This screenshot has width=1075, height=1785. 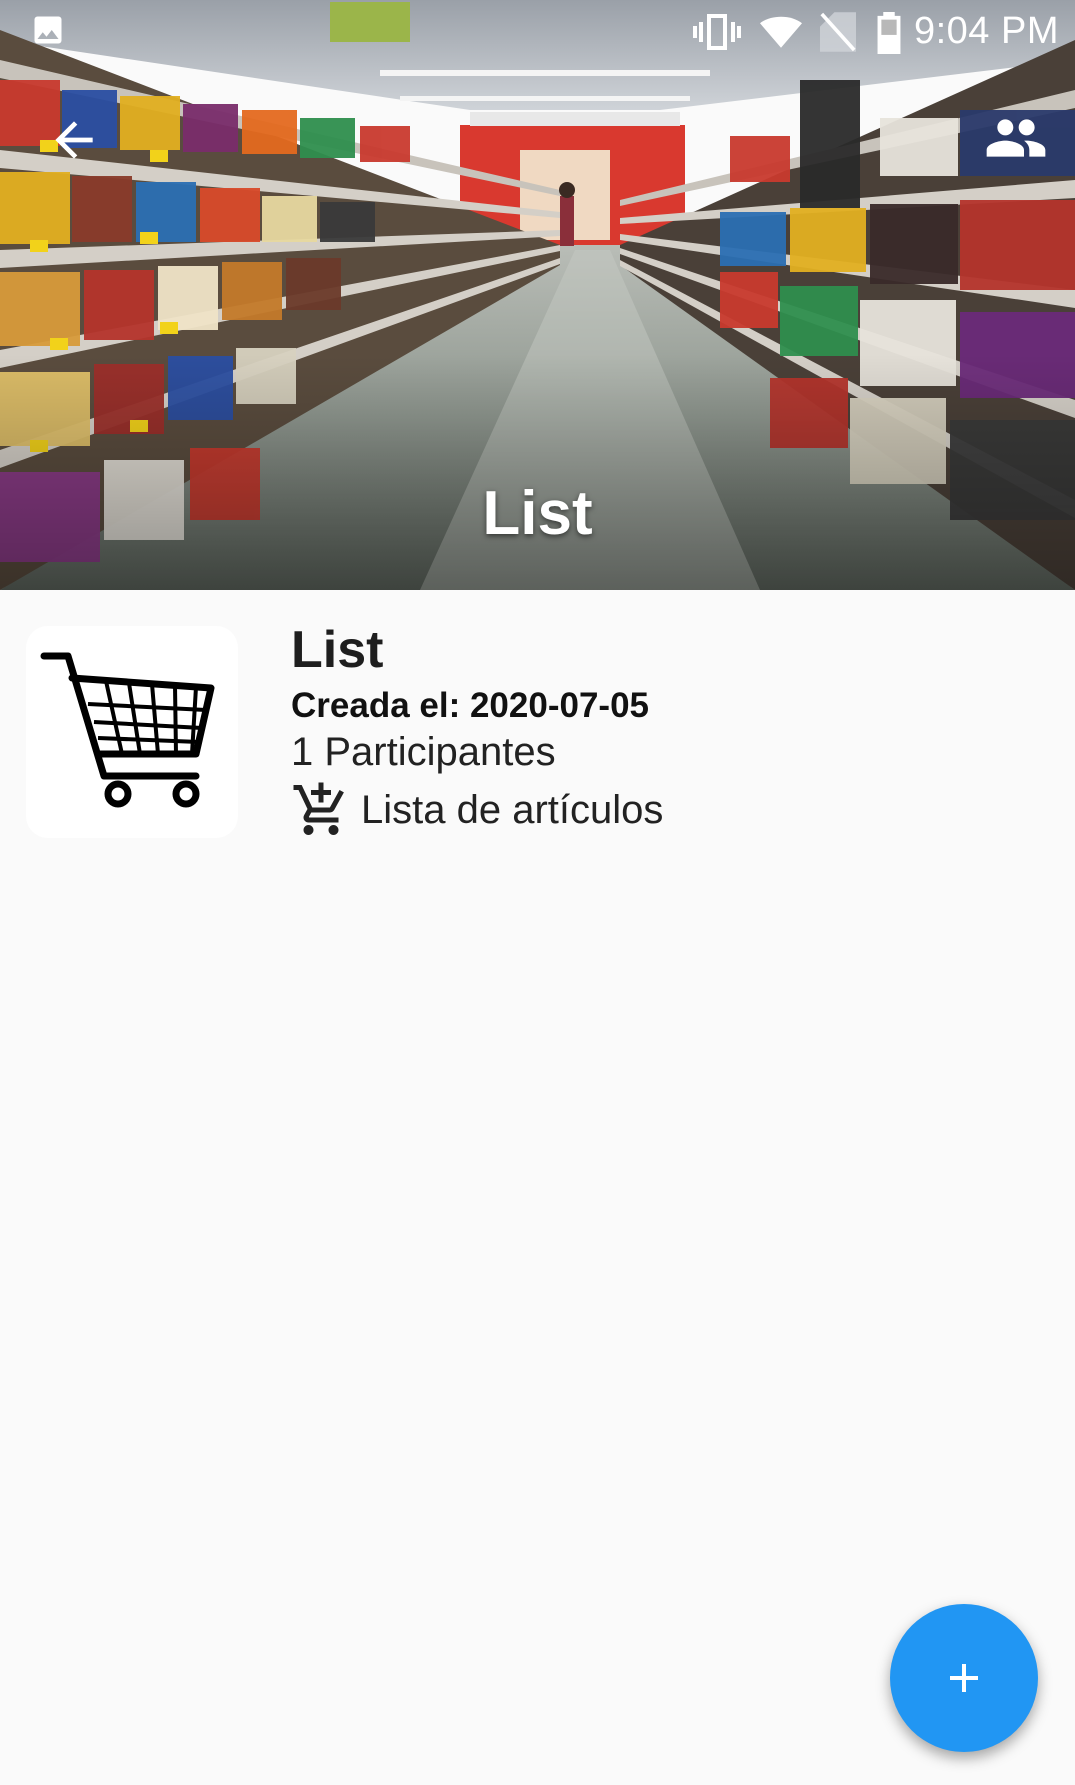 I want to click on group-icon, so click(x=1016, y=138).